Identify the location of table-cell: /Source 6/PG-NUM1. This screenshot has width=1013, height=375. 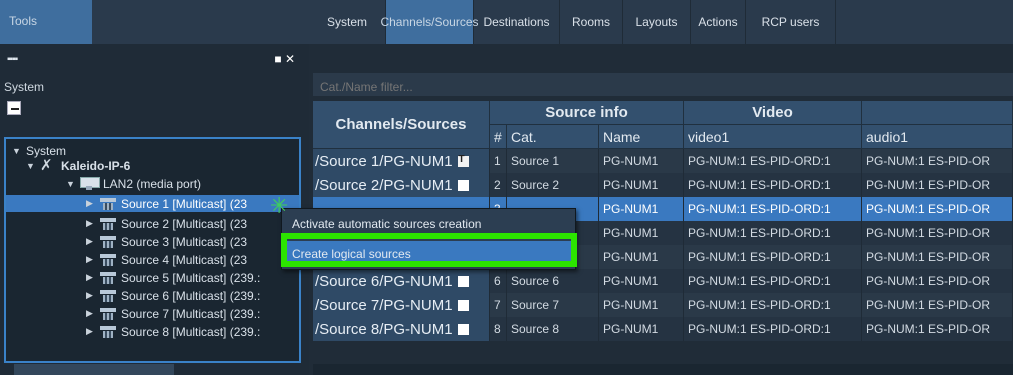
(401, 281).